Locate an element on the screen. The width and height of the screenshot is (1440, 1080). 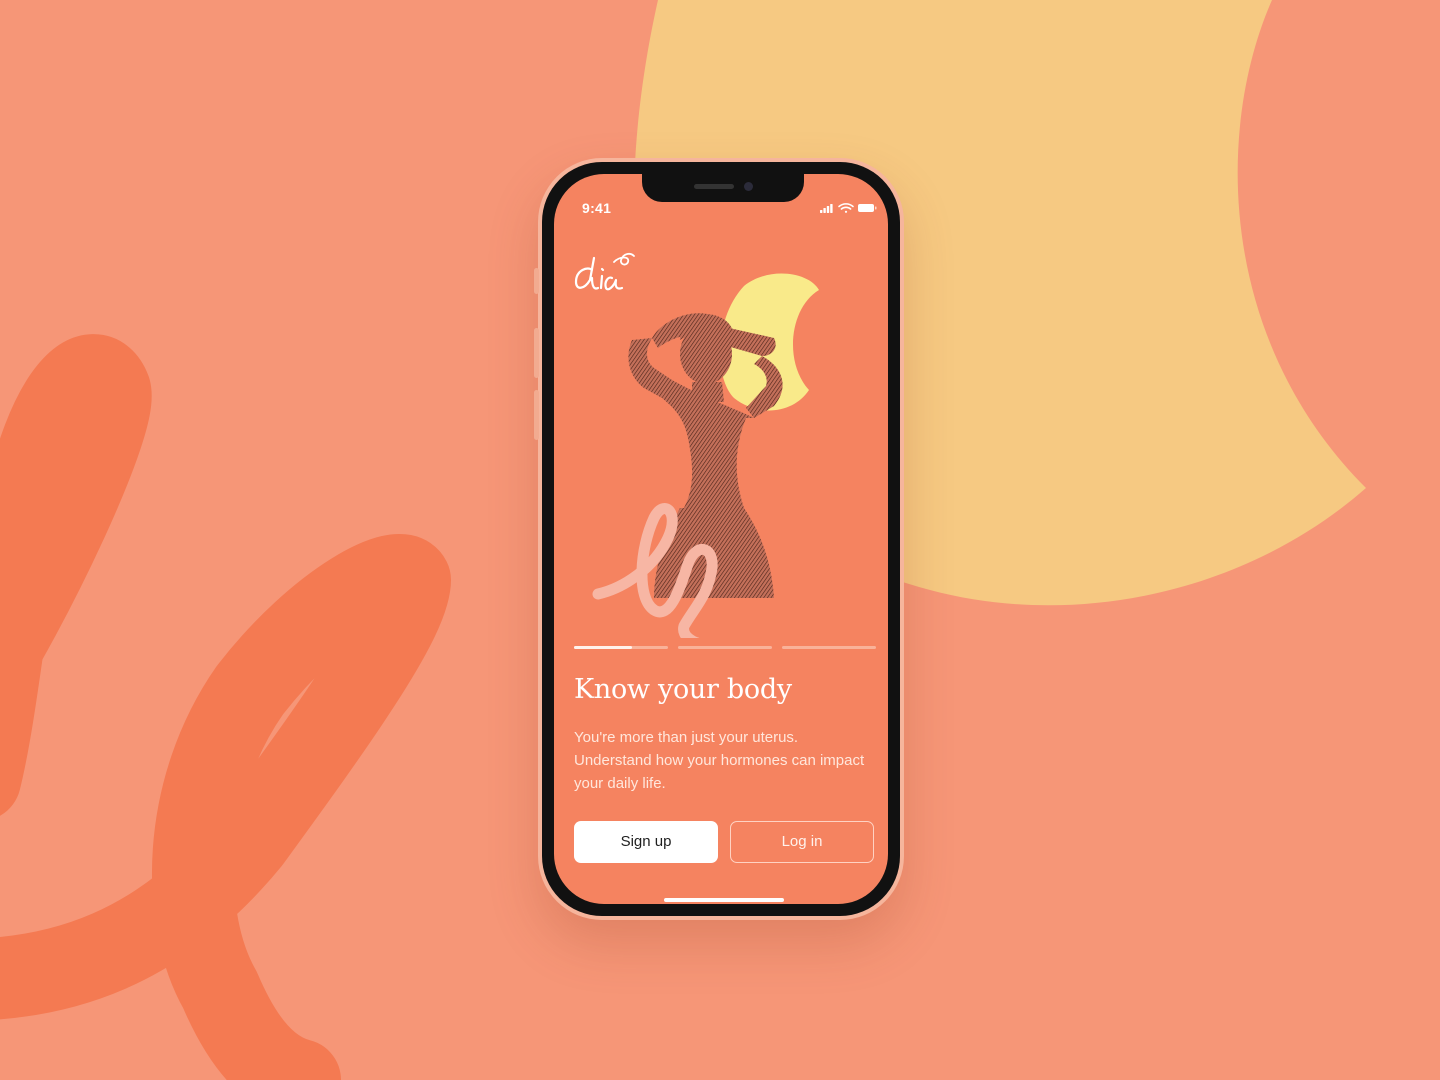
status-bar-icons is located at coordinates (848, 208).